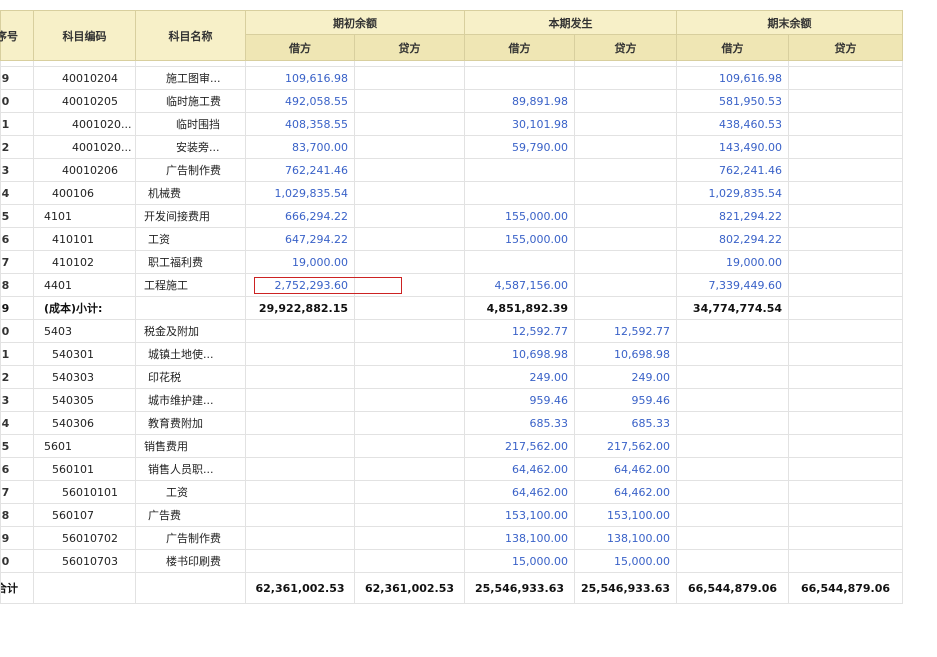 The height and width of the screenshot is (657, 937). What do you see at coordinates (451, 469) in the screenshot?
I see `table-row: 86560101销售人员职... 64,462.0064,462.00` at bounding box center [451, 469].